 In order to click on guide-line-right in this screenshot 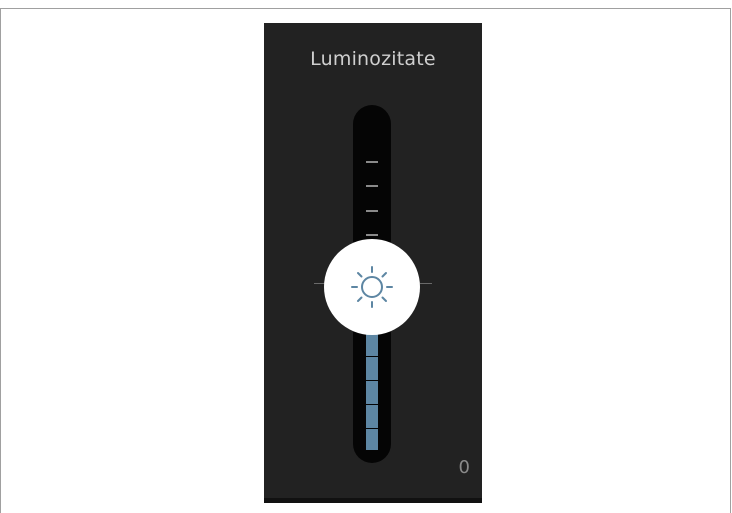, I will do `click(426, 283)`.